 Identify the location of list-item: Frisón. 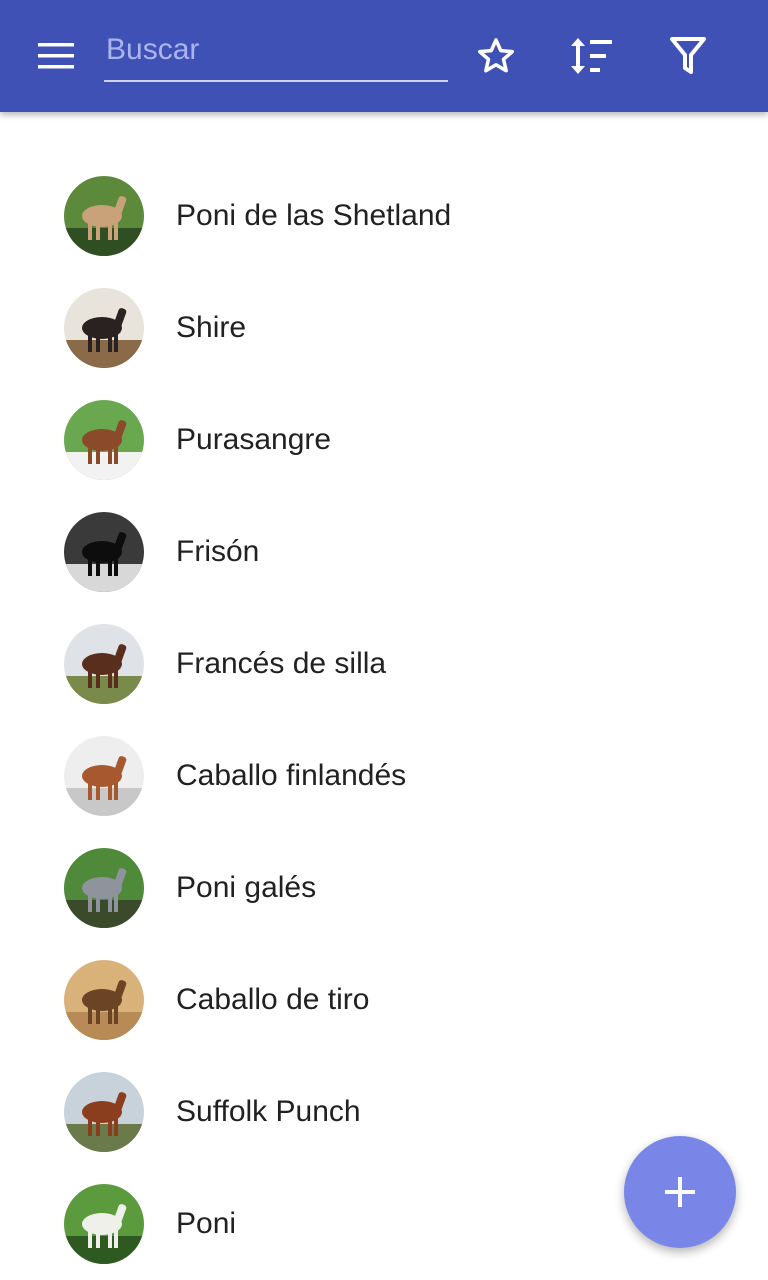
(384, 552).